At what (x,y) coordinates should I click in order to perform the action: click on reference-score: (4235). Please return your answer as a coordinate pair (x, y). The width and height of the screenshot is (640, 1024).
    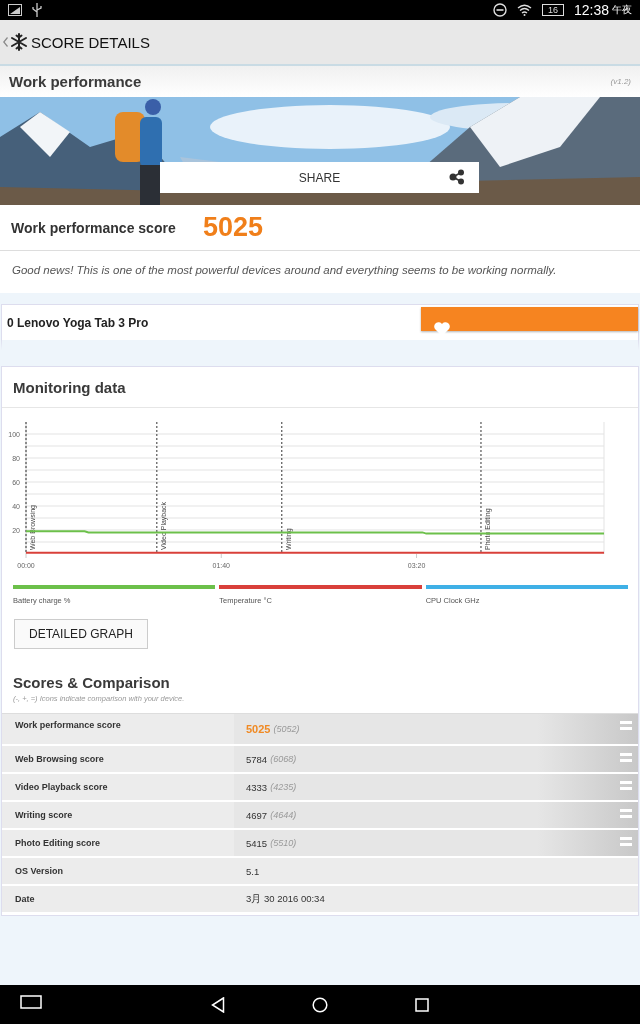
    Looking at the image, I should click on (283, 787).